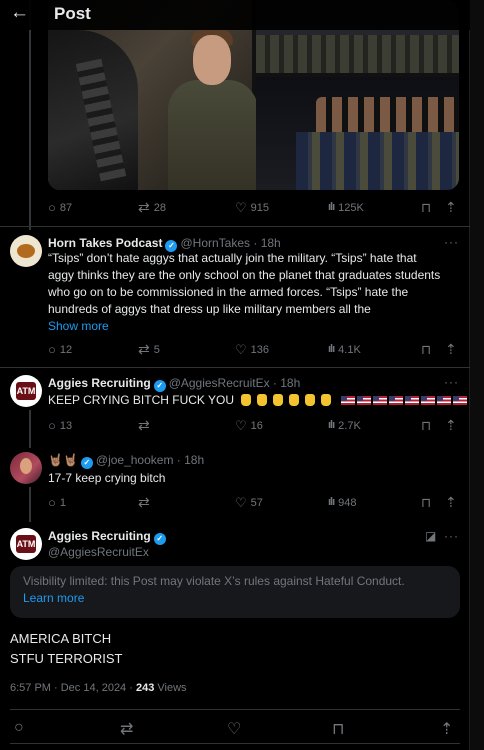  I want to click on reply-button: ○ 13, so click(60, 425).